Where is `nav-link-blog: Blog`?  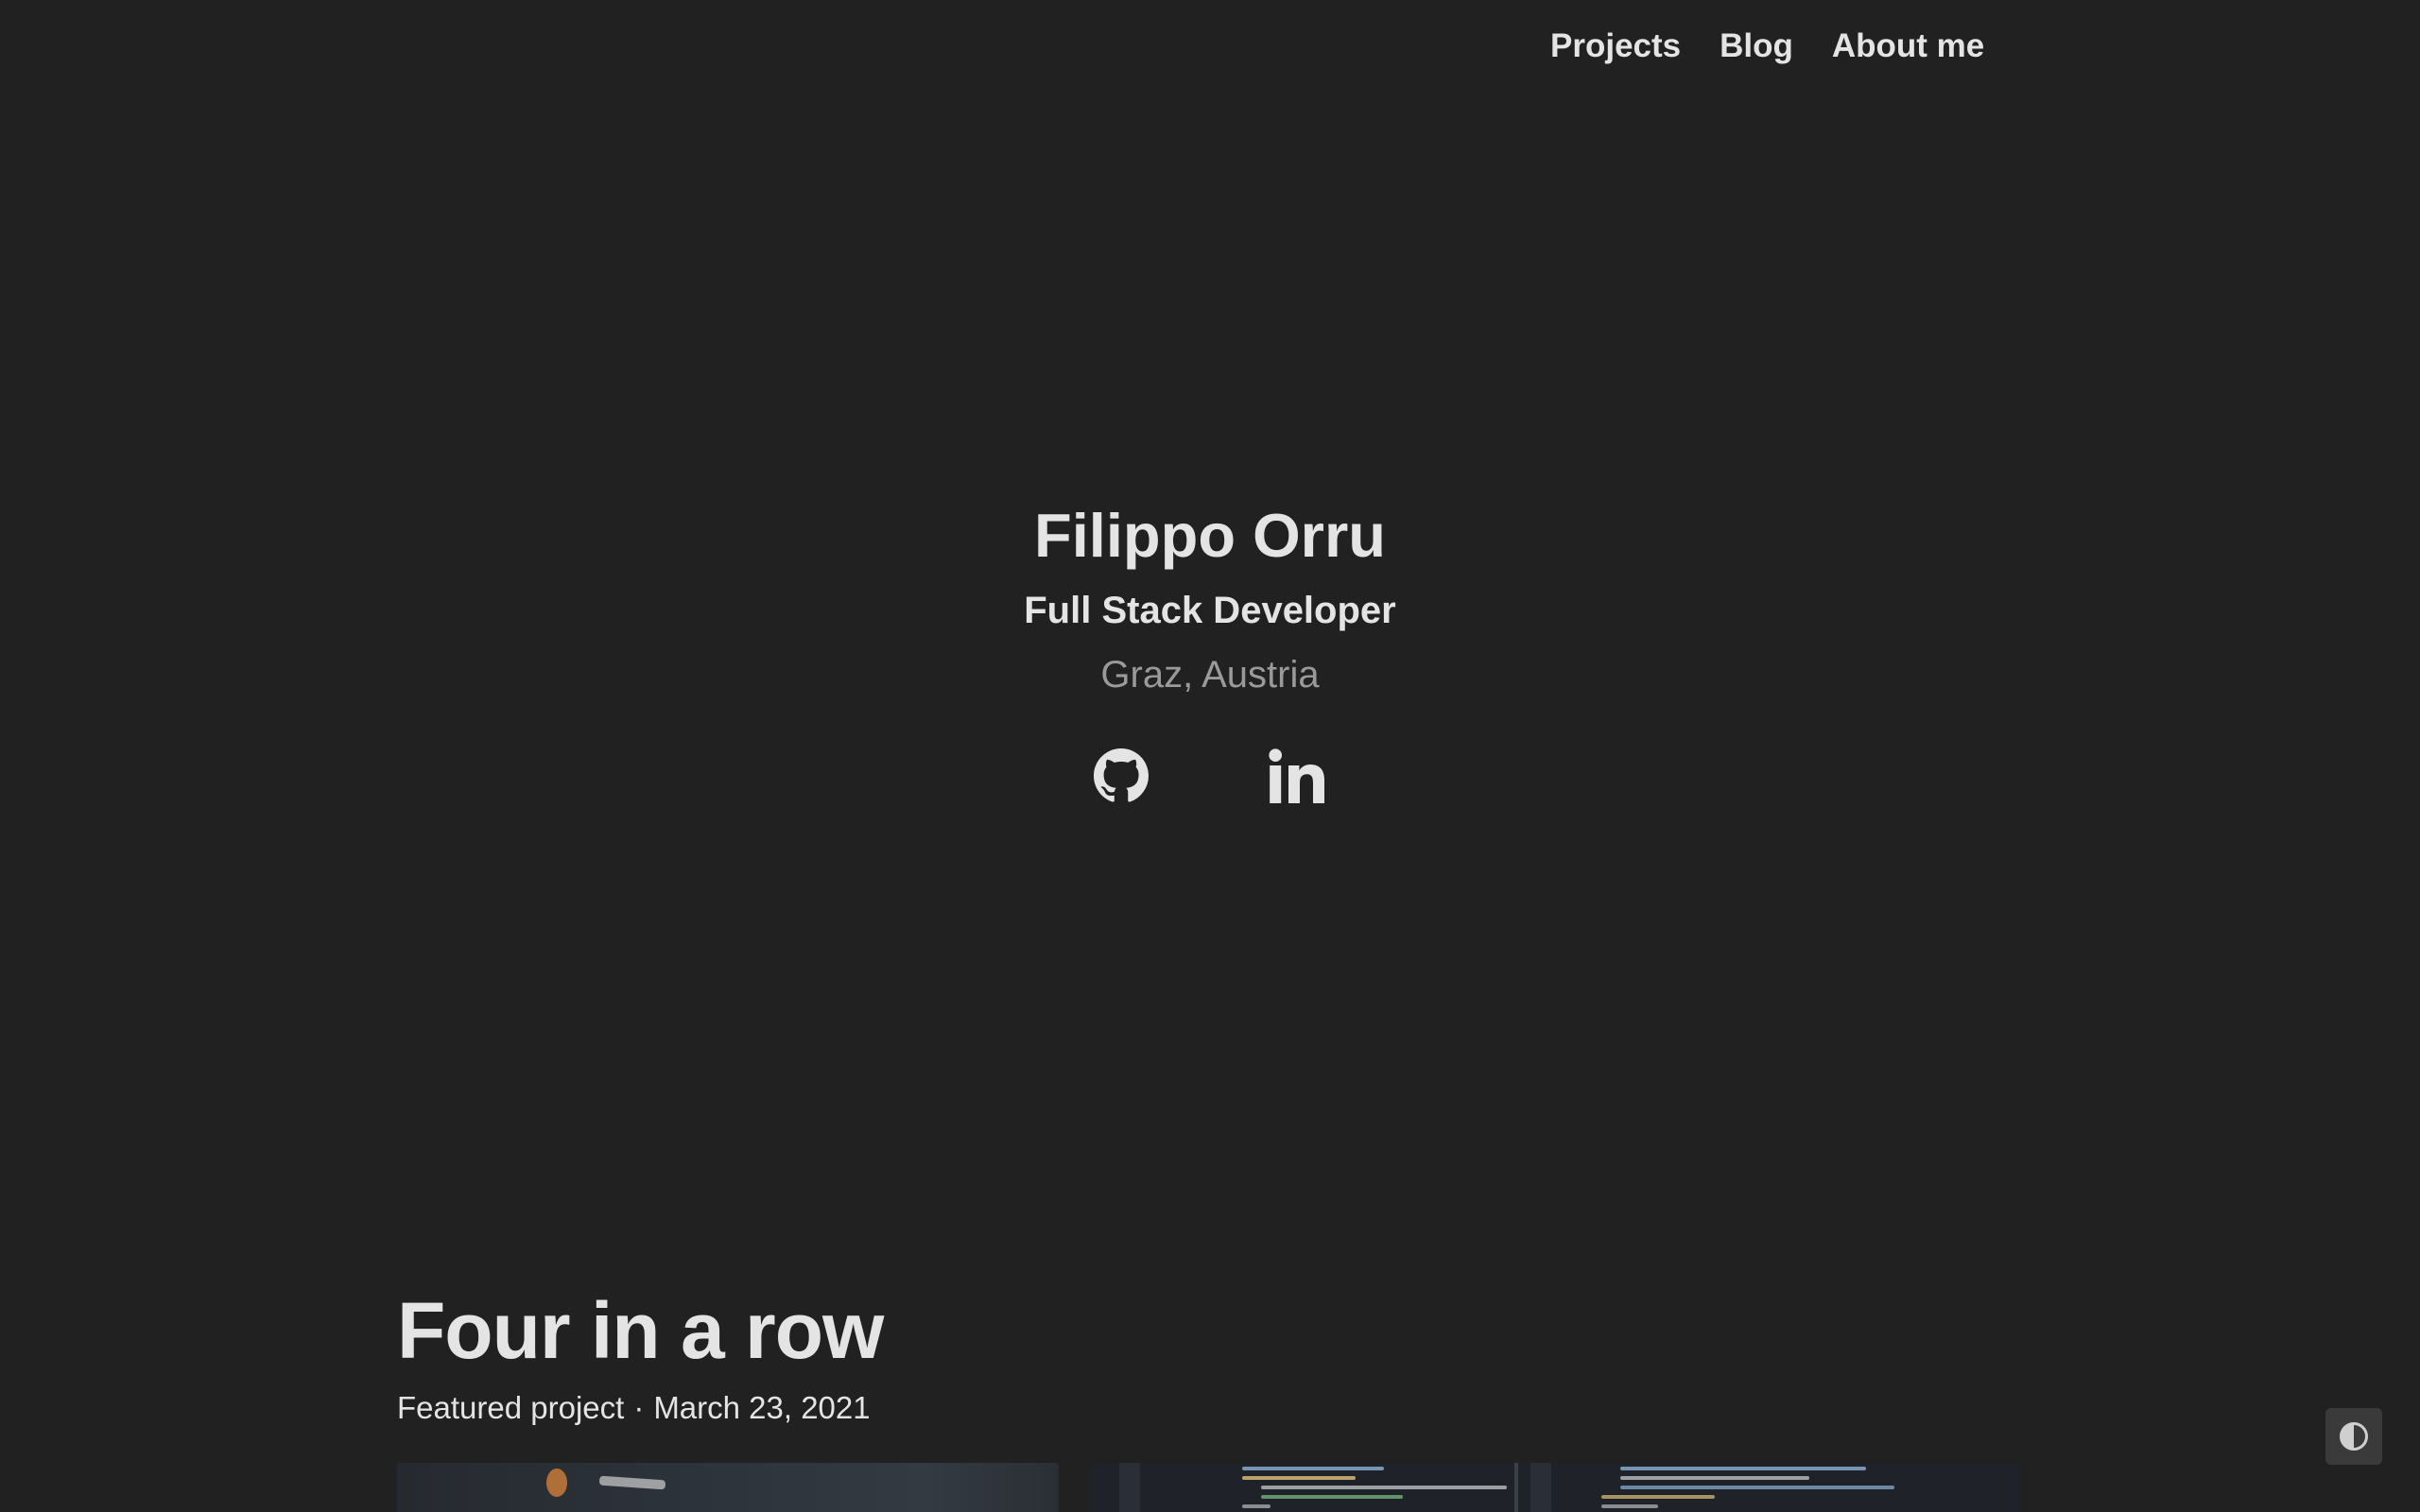
nav-link-blog: Blog is located at coordinates (1757, 46).